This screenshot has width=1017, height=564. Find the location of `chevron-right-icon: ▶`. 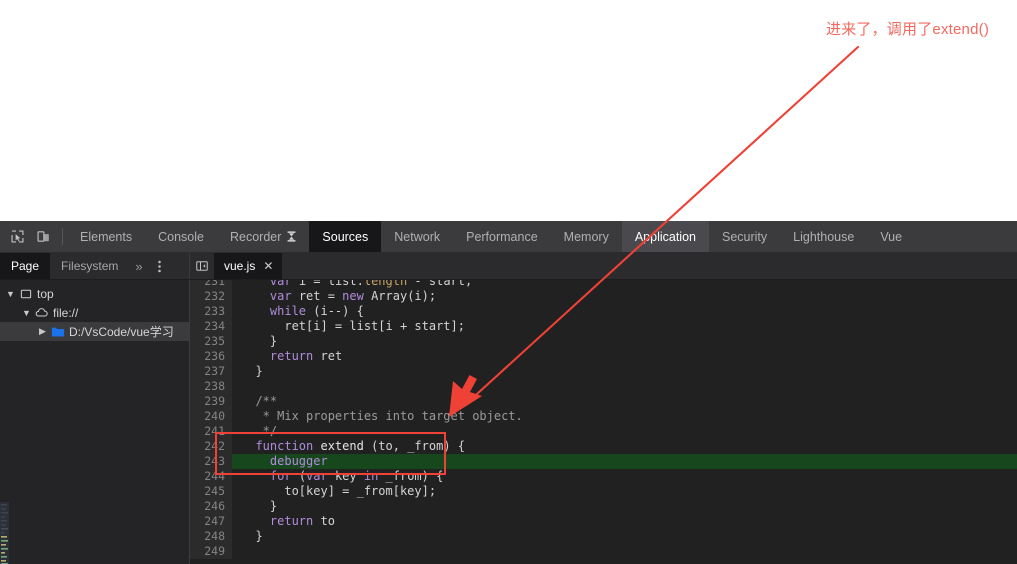

chevron-right-icon: ▶ is located at coordinates (42, 331).